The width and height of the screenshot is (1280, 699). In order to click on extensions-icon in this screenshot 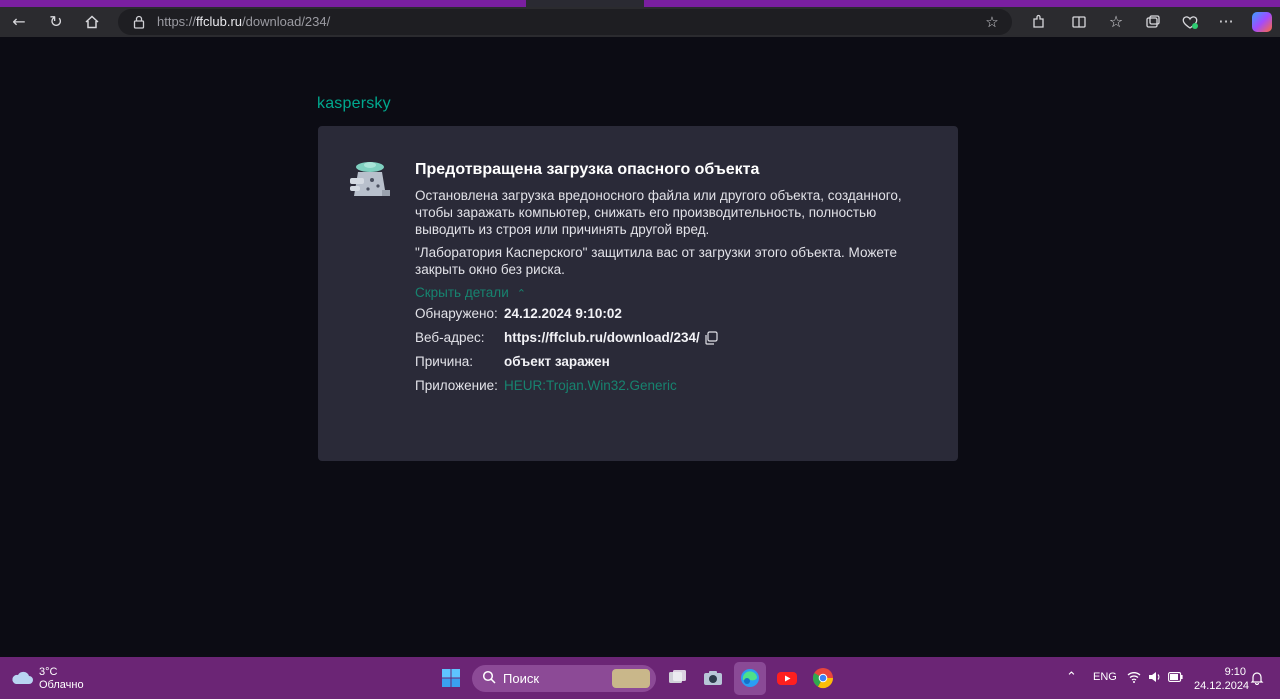, I will do `click(1039, 22)`.